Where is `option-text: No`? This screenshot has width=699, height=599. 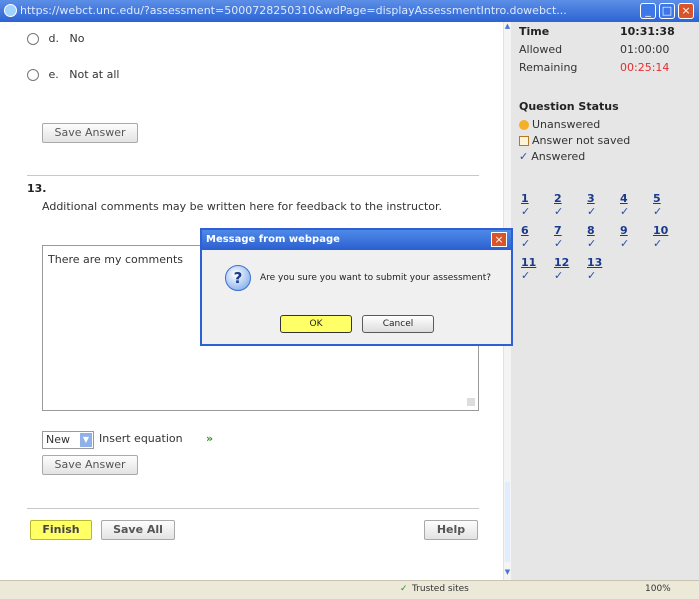
option-text: No is located at coordinates (77, 38).